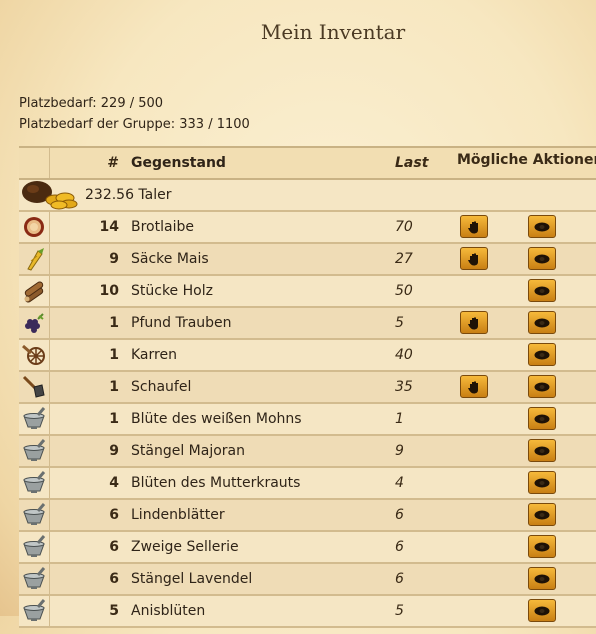  Describe the element at coordinates (399, 451) in the screenshot. I see `item-load: 9` at that location.